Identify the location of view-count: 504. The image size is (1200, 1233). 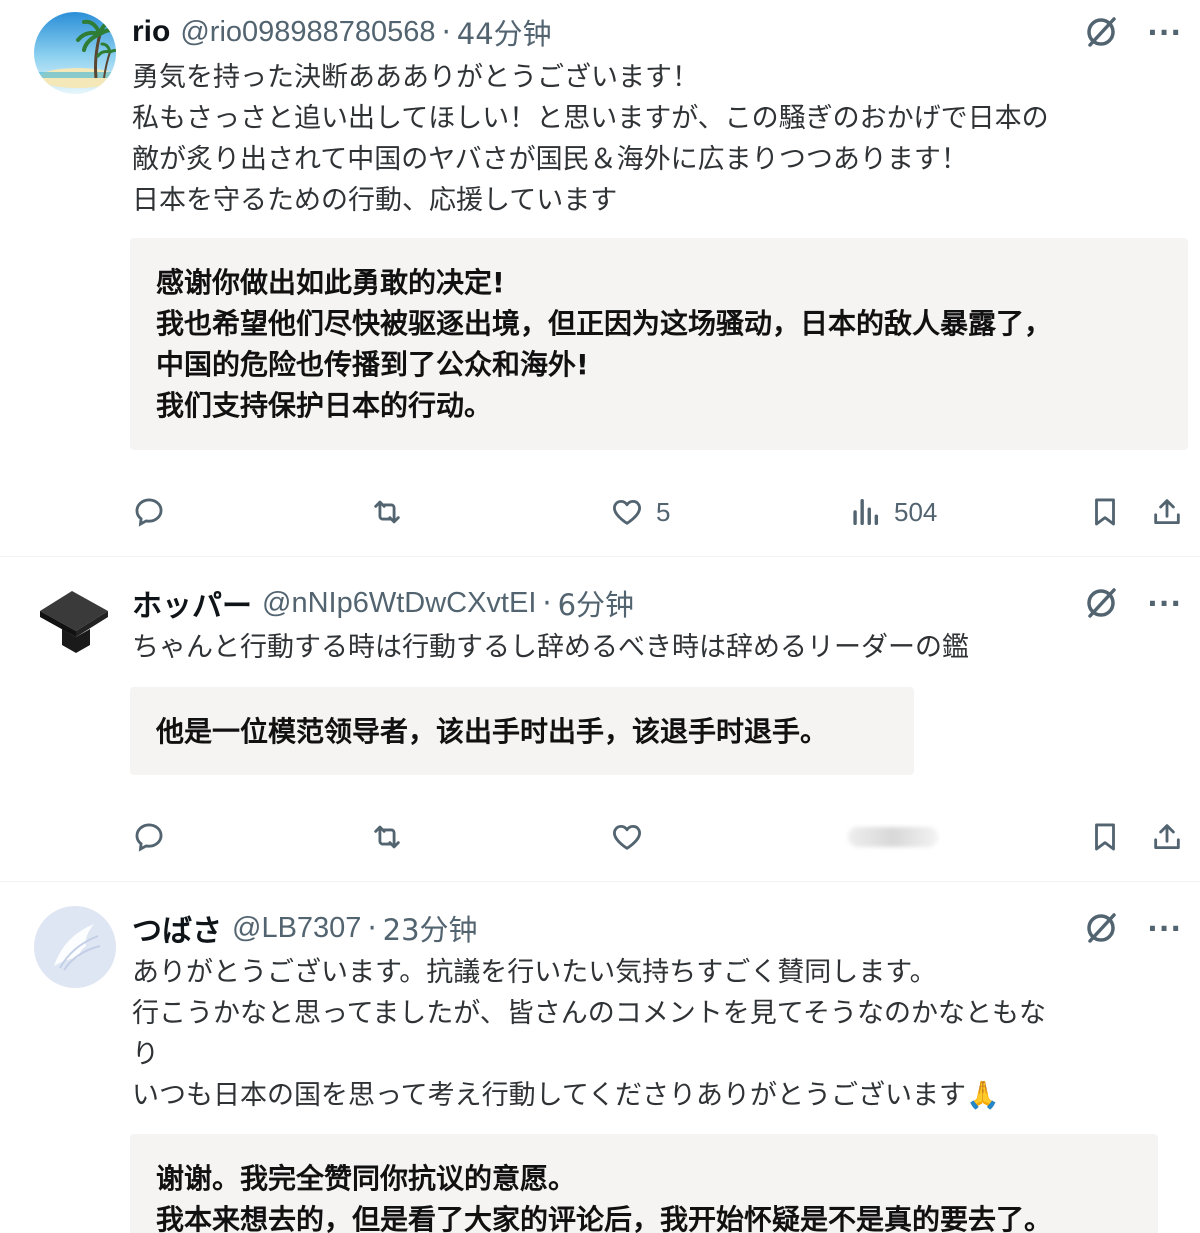
(916, 511).